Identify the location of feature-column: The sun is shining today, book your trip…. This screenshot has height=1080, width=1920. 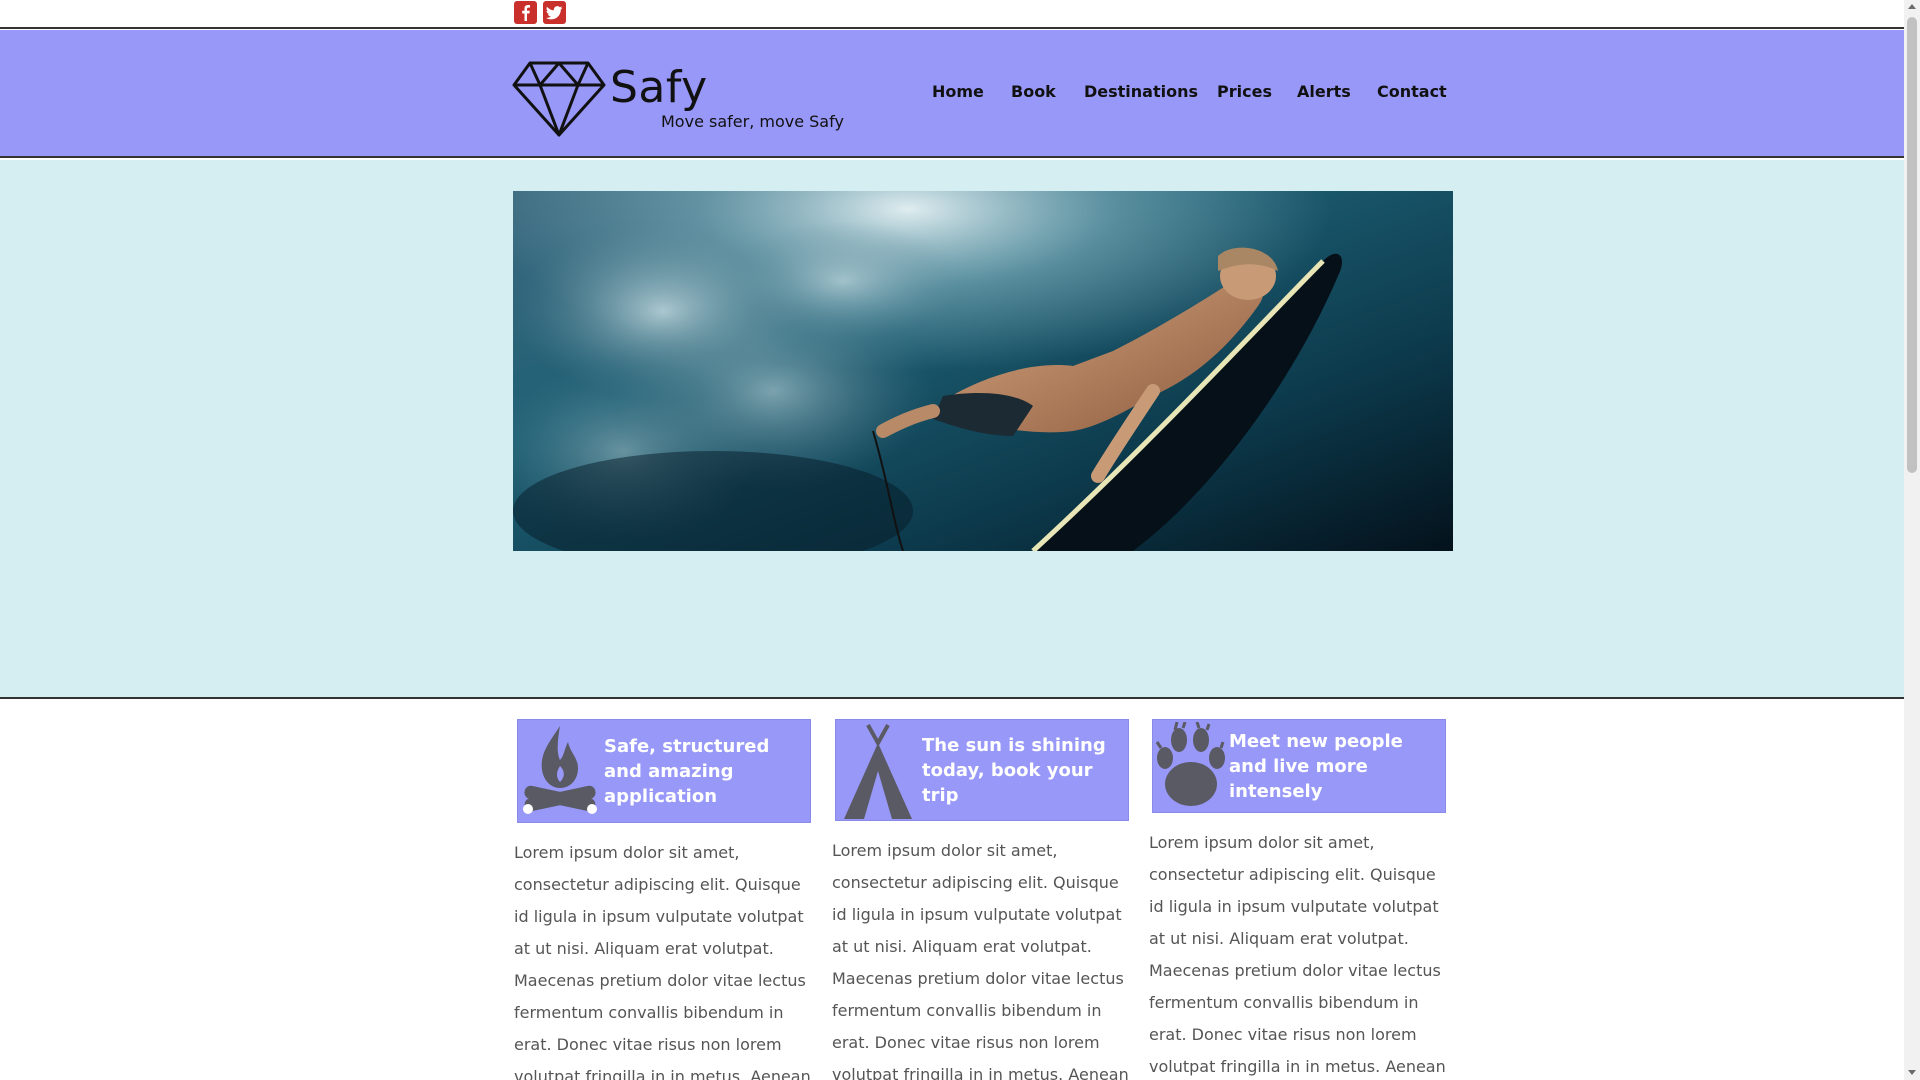
(980, 899).